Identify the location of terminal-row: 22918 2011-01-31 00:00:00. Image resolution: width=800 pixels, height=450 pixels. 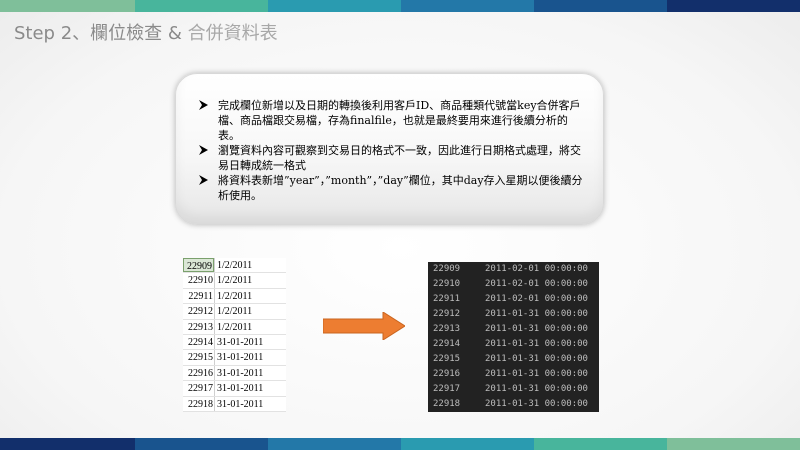
(513, 404).